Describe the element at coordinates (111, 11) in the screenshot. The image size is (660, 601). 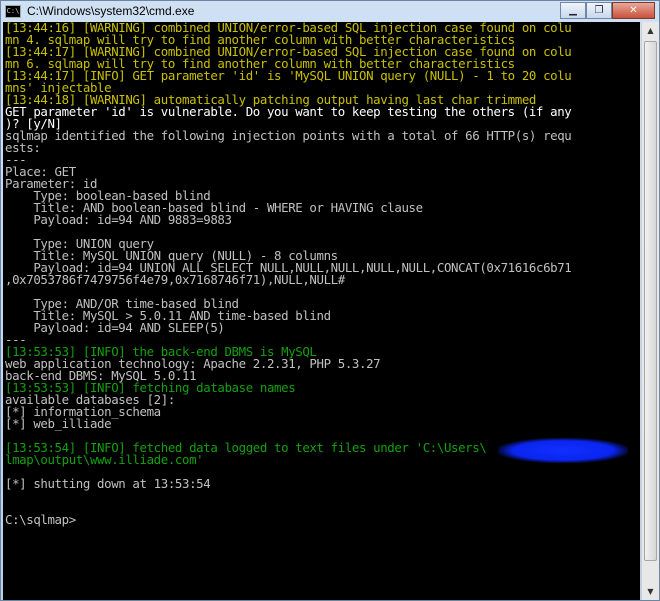
I see `window-title: C:\Windows\system32\cmd.exe` at that location.